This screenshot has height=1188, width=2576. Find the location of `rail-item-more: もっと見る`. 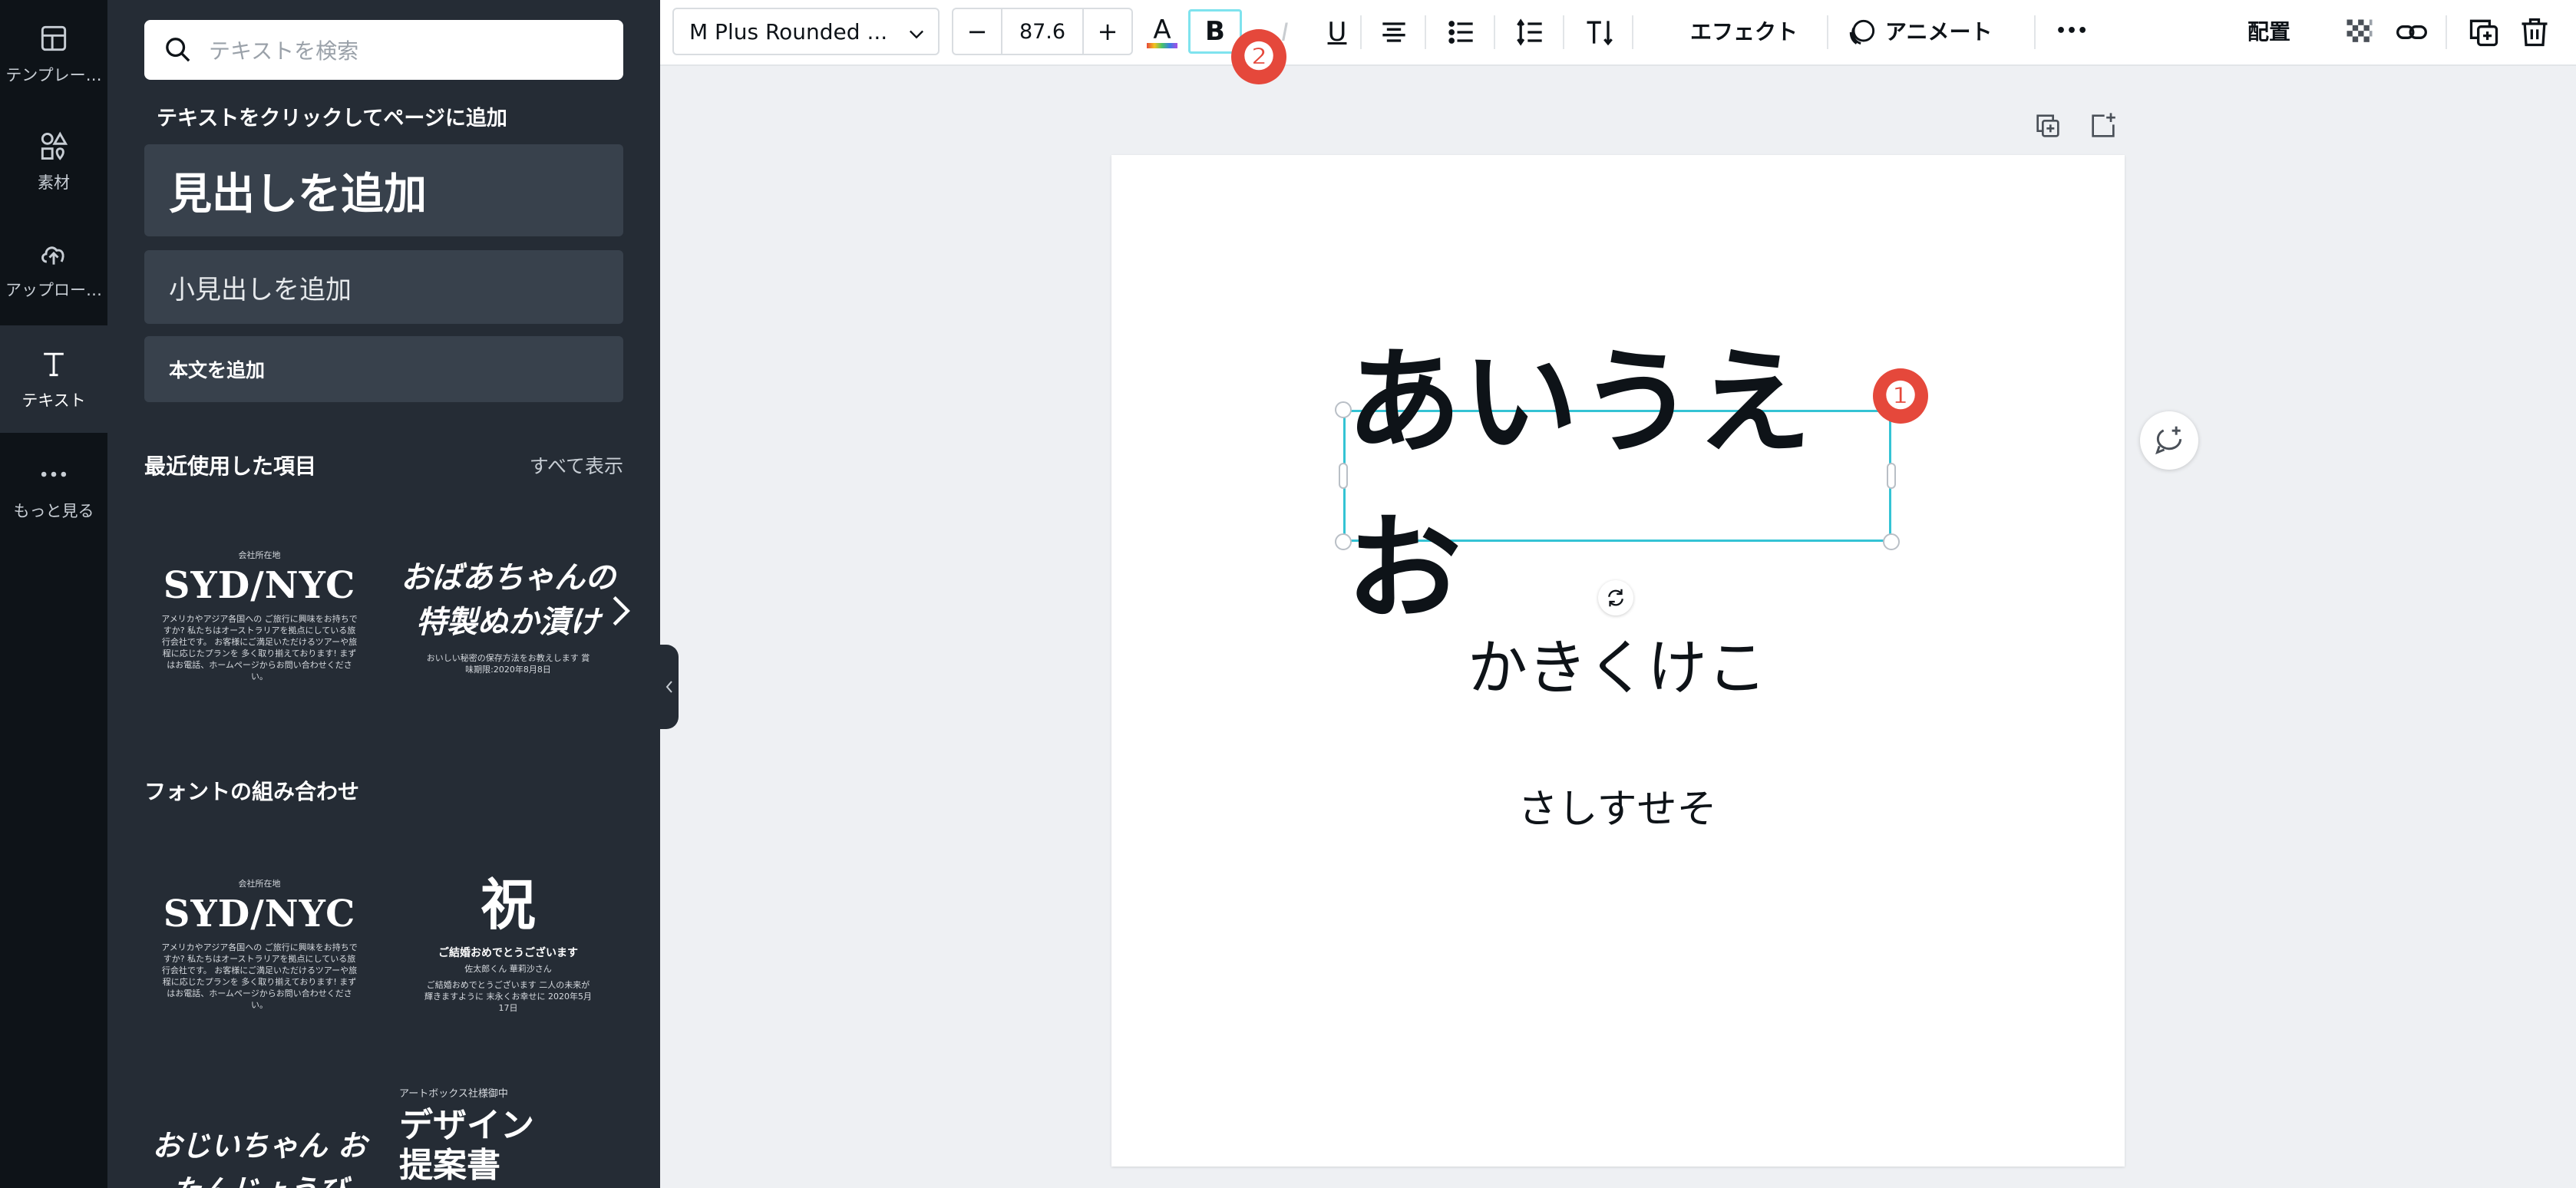

rail-item-more: もっと見る is located at coordinates (53, 489).